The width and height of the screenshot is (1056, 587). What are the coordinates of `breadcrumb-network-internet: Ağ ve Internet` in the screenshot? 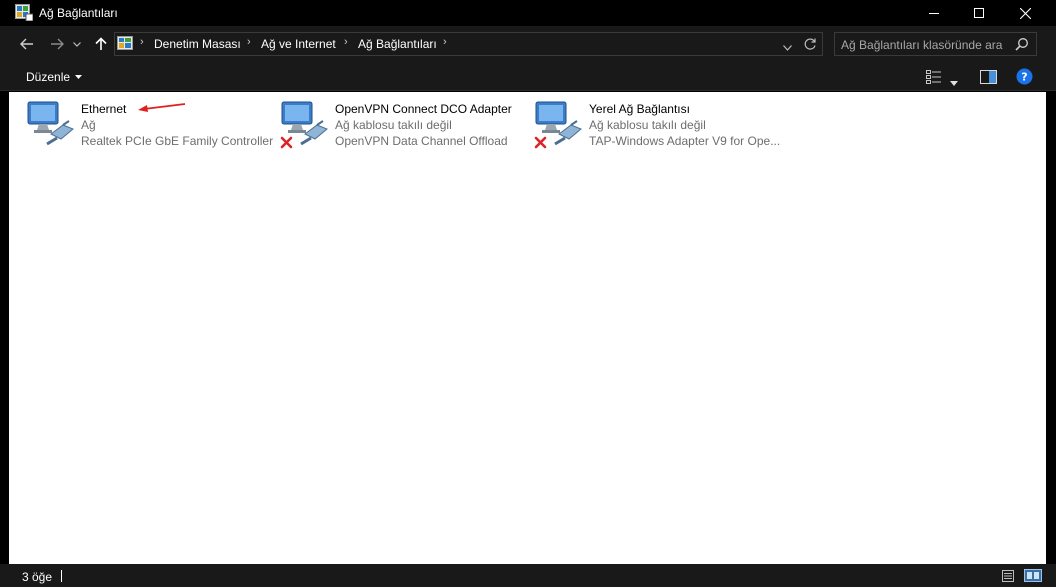 It's located at (298, 44).